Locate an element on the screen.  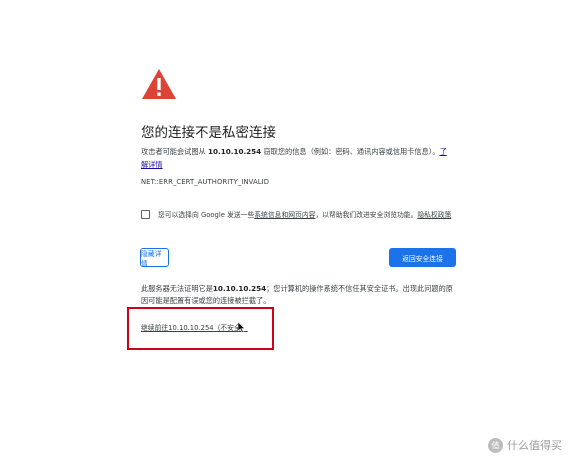
details-host: 10.10.10.254 is located at coordinates (239, 288).